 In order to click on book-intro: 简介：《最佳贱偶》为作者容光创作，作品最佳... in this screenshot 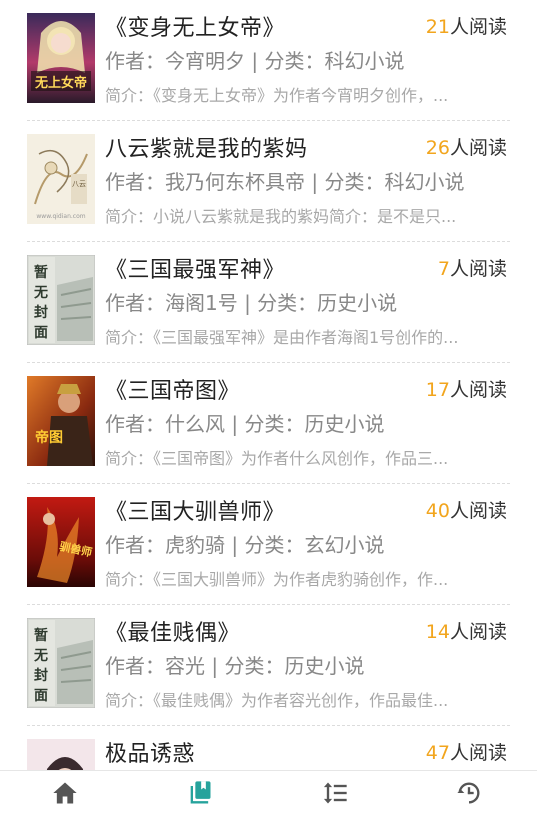, I will do `click(277, 700)`.